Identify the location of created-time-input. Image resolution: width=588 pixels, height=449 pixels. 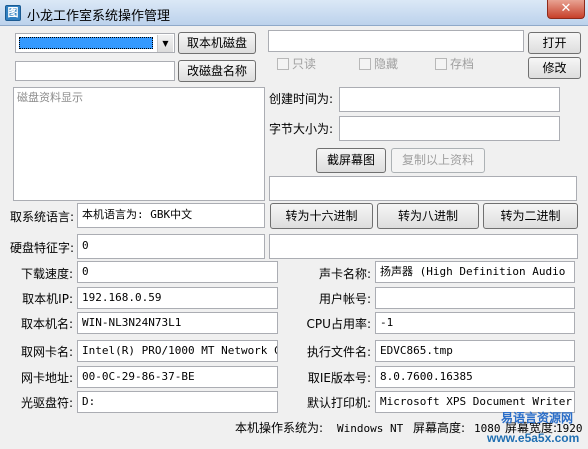
(449, 99).